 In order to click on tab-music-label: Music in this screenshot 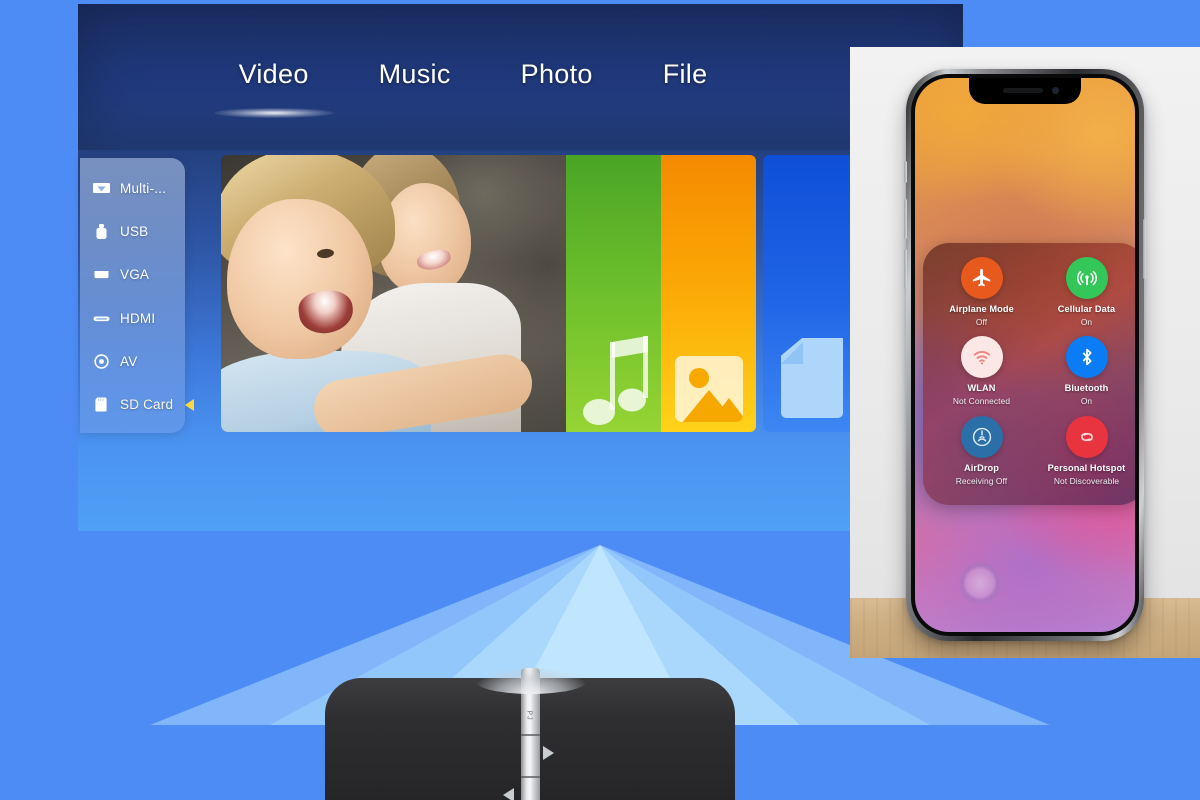, I will do `click(414, 73)`.